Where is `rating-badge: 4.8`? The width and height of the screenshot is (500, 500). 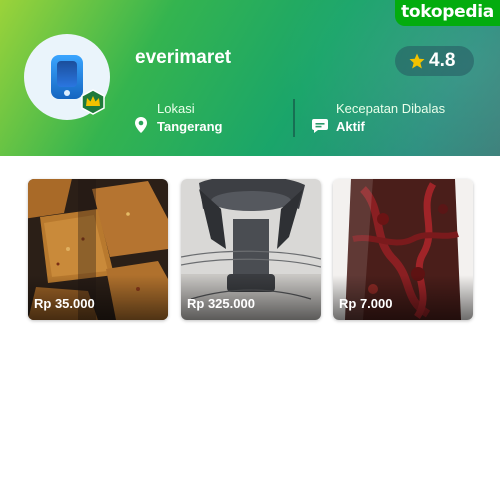 rating-badge: 4.8 is located at coordinates (434, 61).